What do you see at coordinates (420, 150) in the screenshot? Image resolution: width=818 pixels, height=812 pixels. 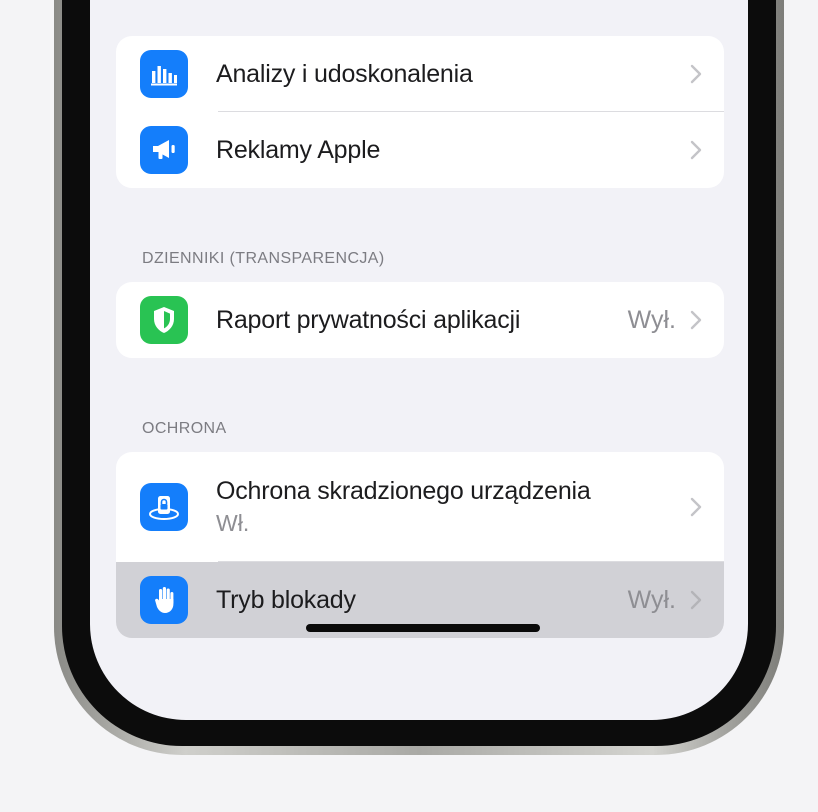 I see `row-apple-ads: Reklamy Apple` at bounding box center [420, 150].